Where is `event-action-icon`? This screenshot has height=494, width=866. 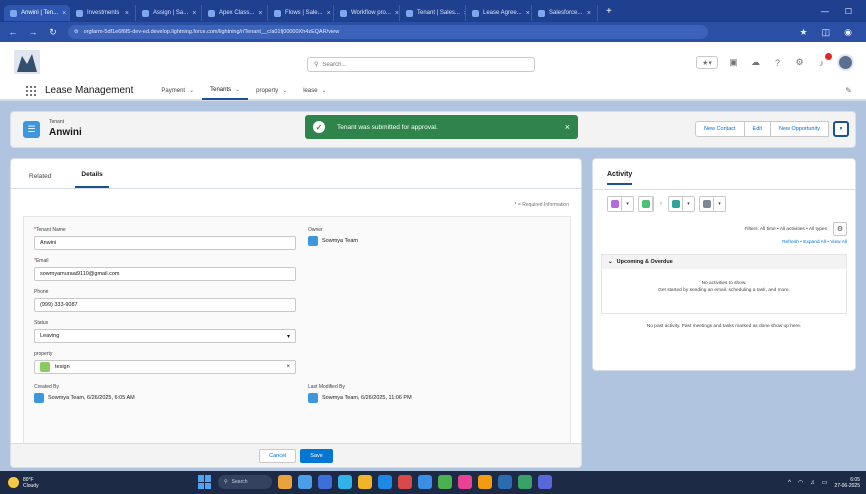 event-action-icon is located at coordinates (676, 204).